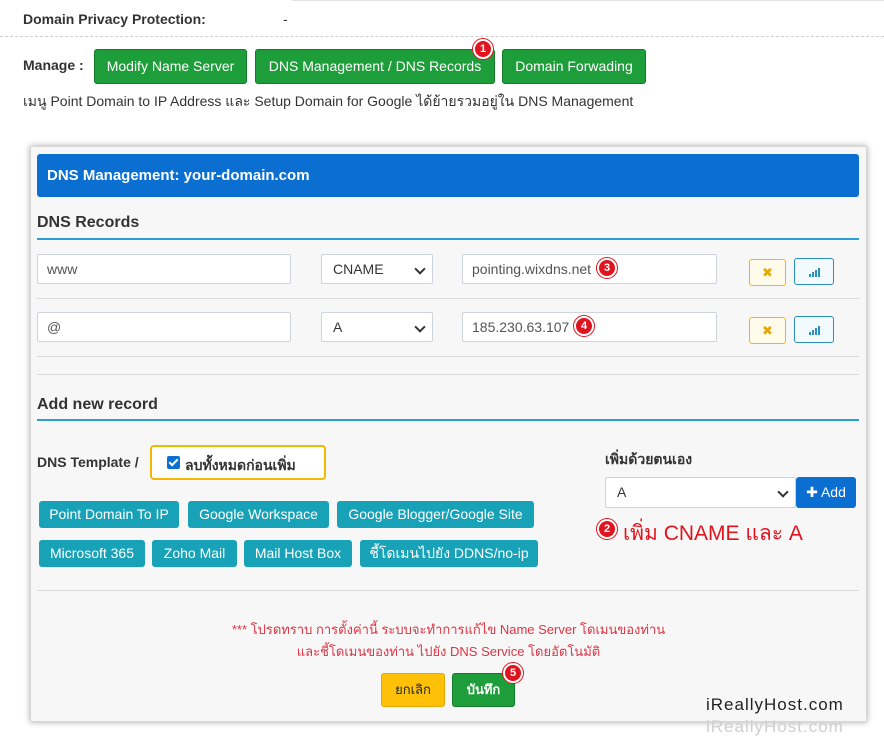 This screenshot has width=884, height=743. Describe the element at coordinates (448, 420) in the screenshot. I see `add-record-title-line` at that location.